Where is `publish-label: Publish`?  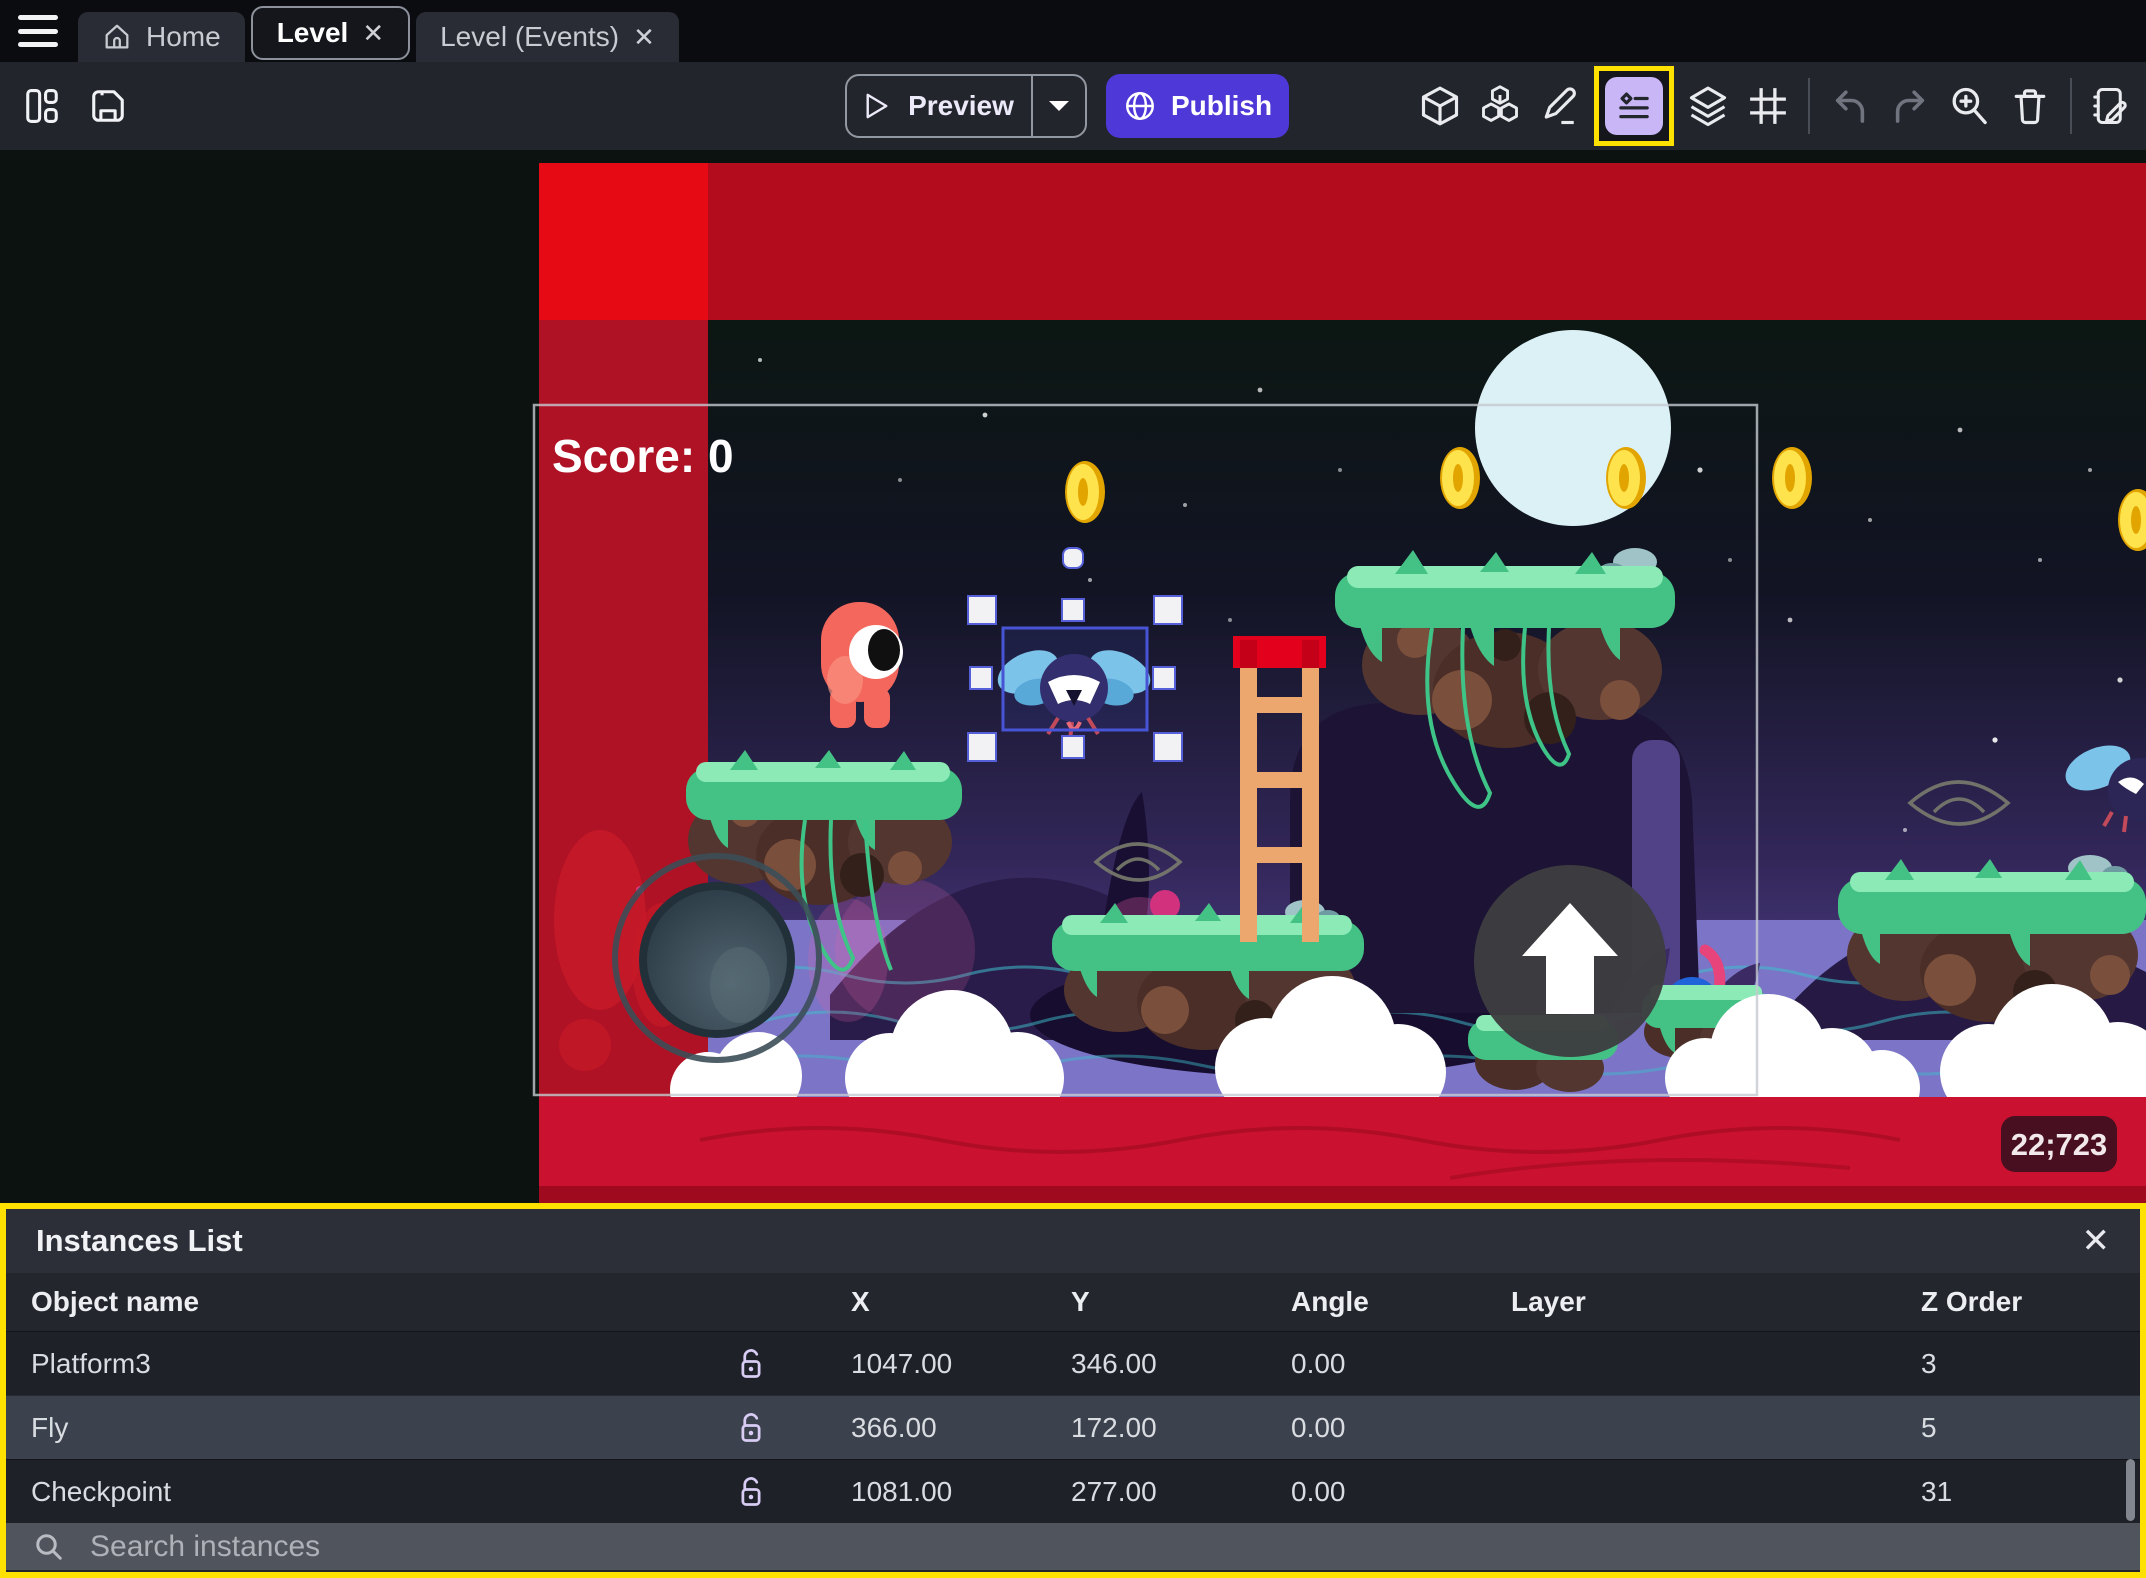
publish-label: Publish is located at coordinates (1221, 105).